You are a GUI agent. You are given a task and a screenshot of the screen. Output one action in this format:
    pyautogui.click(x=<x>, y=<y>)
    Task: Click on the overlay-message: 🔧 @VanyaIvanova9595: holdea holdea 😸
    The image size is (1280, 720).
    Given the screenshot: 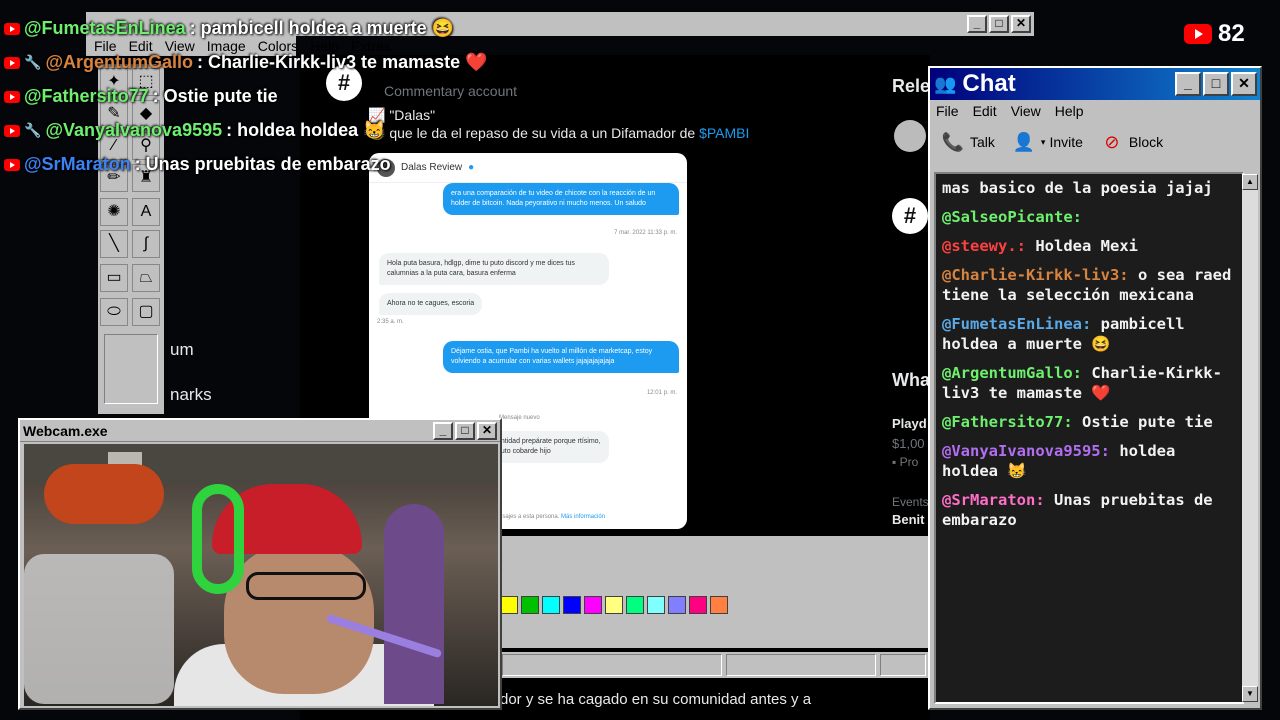 What is the action you would take?
    pyautogui.click(x=195, y=130)
    